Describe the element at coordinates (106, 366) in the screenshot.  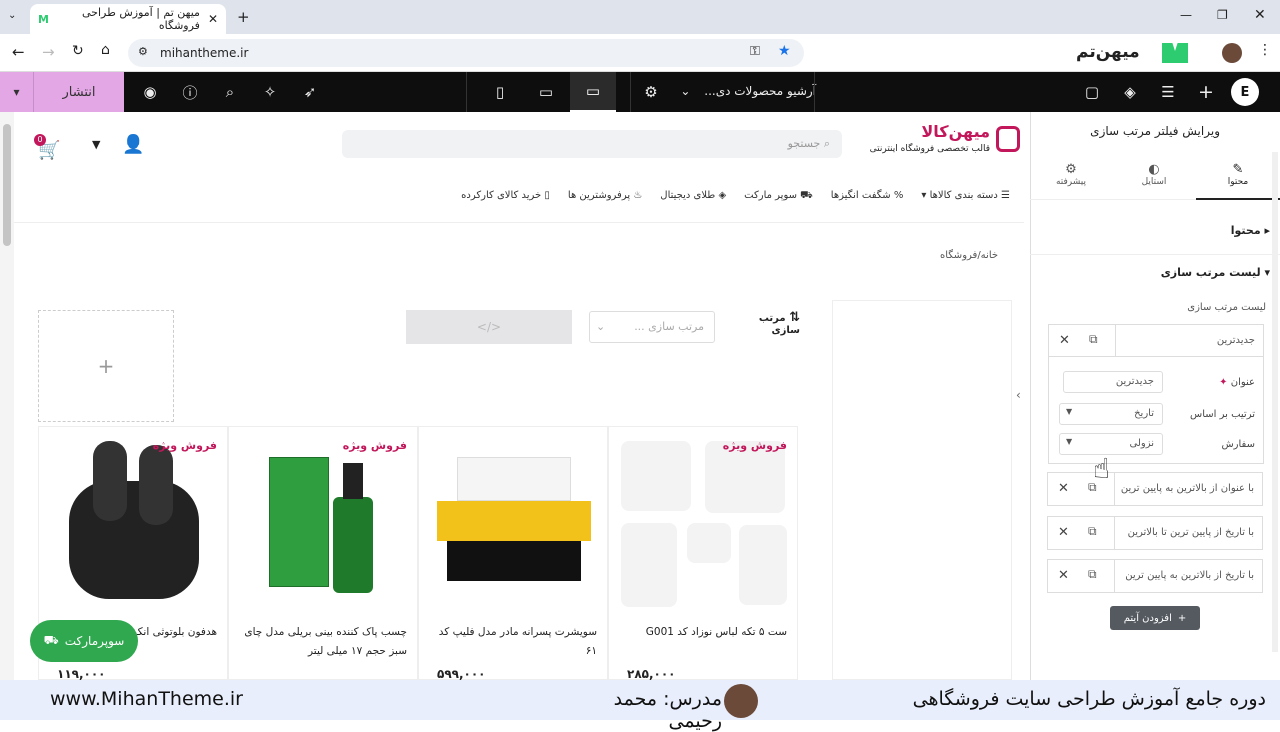
I see `add-widget-placeholder: +` at that location.